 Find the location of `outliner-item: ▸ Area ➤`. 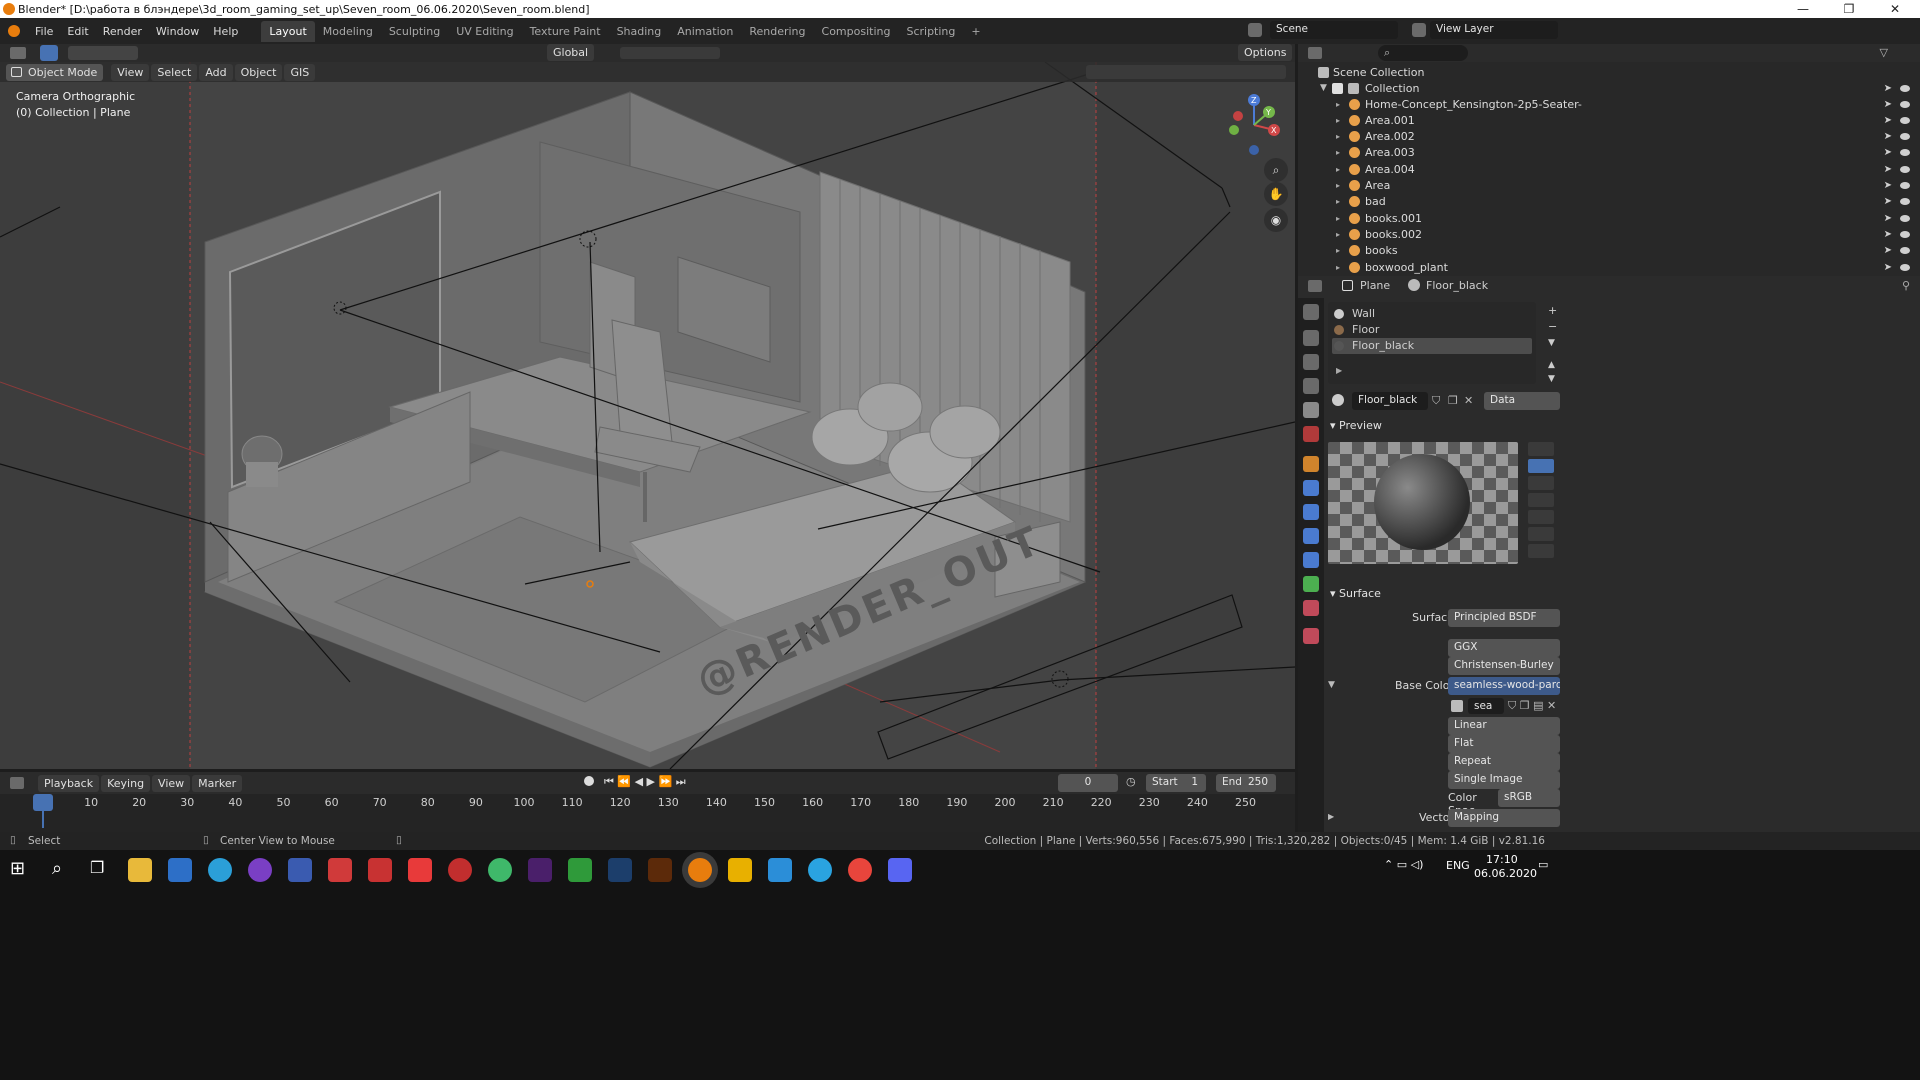

outliner-item: ▸ Area ➤ is located at coordinates (1609, 186).